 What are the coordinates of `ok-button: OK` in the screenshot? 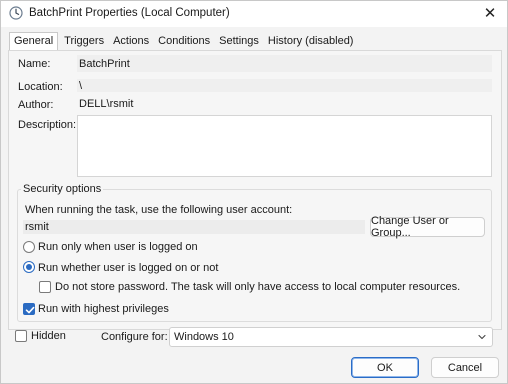 It's located at (385, 367).